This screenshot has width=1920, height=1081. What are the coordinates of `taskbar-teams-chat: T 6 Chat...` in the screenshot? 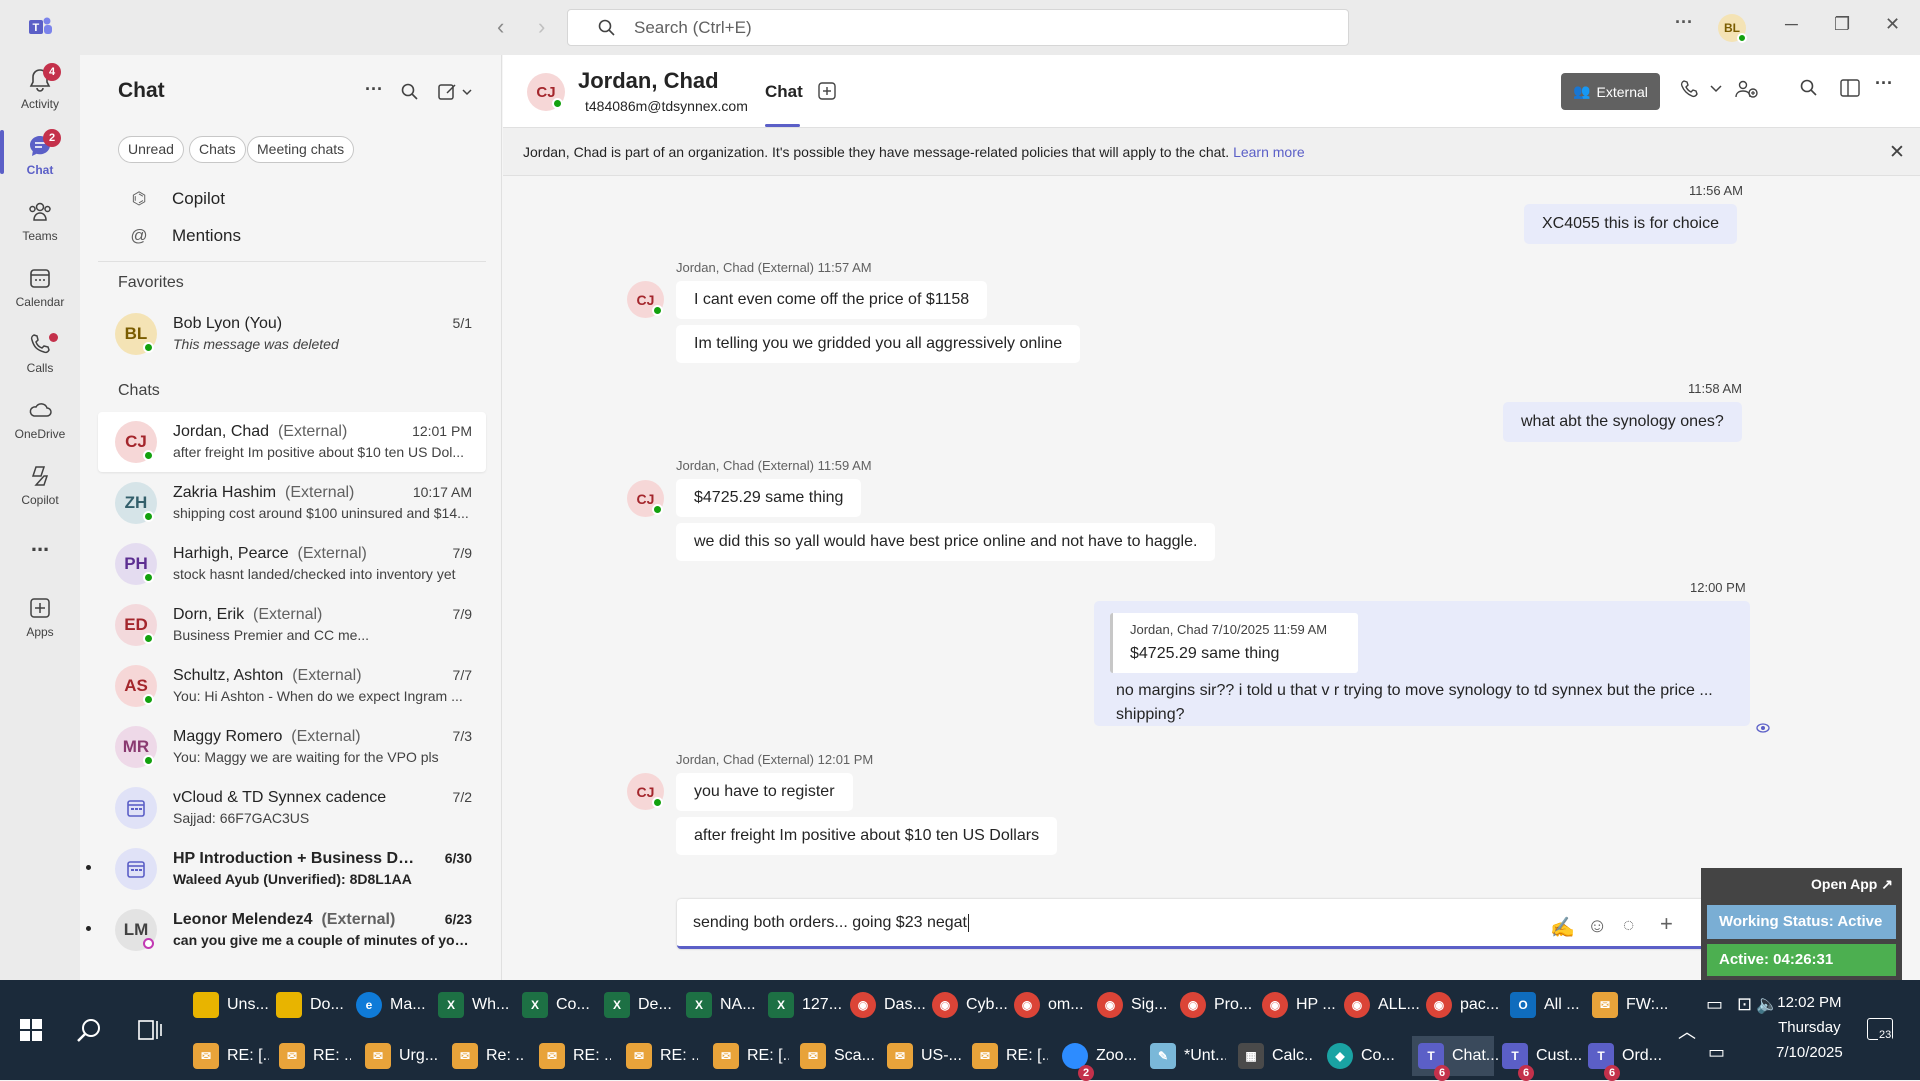 It's located at (1455, 1058).